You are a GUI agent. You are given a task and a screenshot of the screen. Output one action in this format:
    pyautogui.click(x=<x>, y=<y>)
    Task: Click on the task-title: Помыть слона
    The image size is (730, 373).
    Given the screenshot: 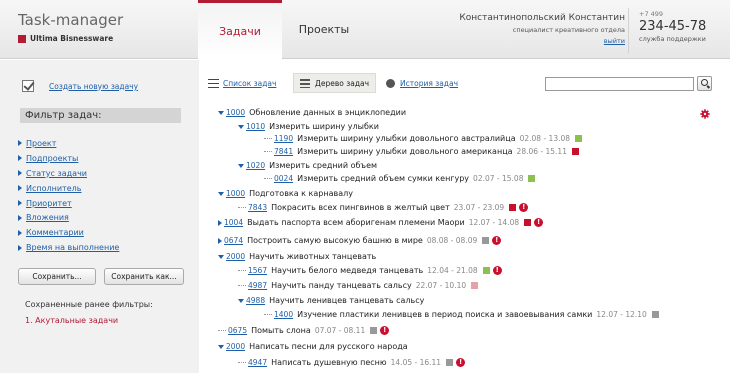 What is the action you would take?
    pyautogui.click(x=281, y=330)
    